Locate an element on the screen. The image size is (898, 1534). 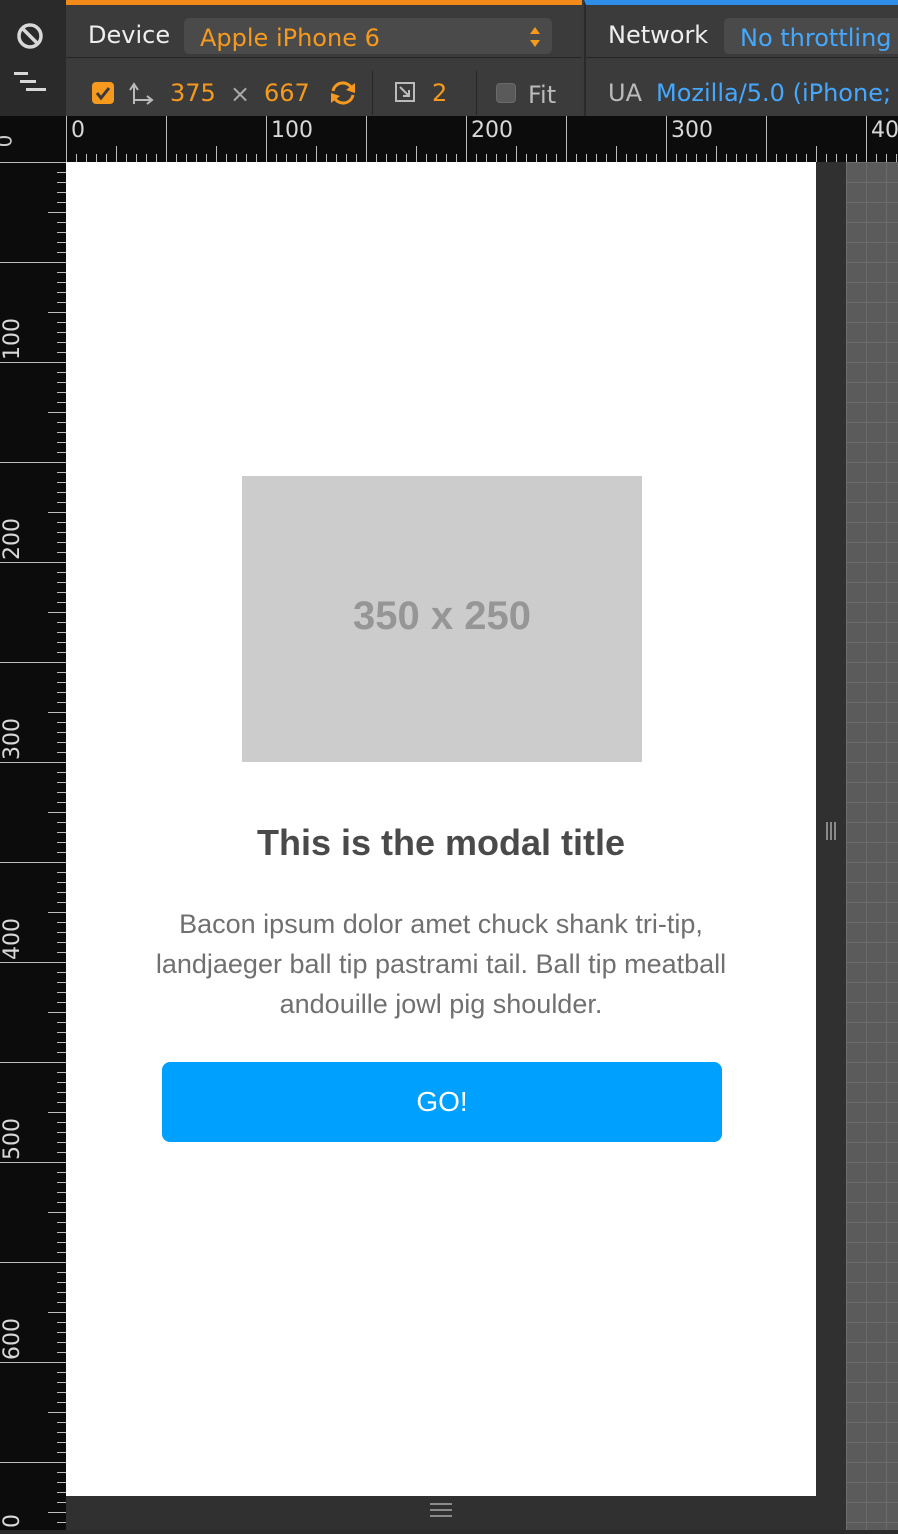
modal-title: This is the modal title is located at coordinates (441, 842).